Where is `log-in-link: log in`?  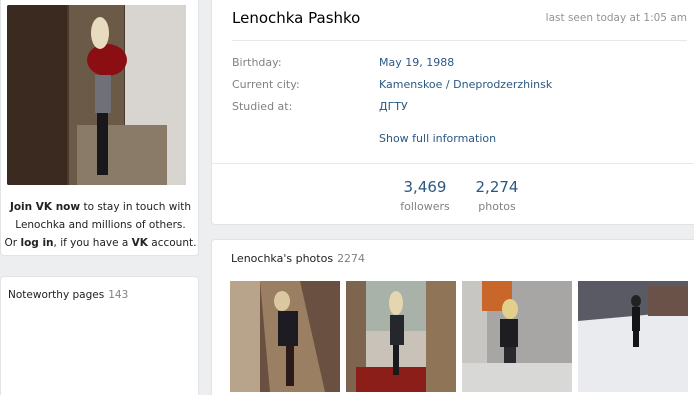
log-in-link: log in is located at coordinates (36, 243).